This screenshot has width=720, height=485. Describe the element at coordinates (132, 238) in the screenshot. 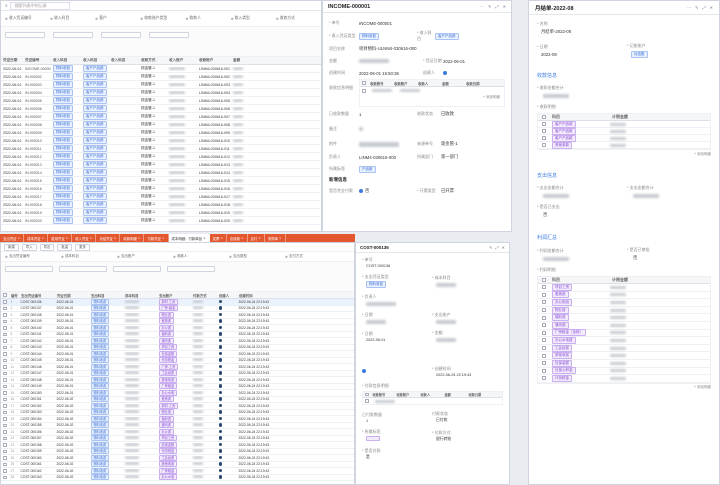

I see `tab-item: 收款明细 ×` at that location.